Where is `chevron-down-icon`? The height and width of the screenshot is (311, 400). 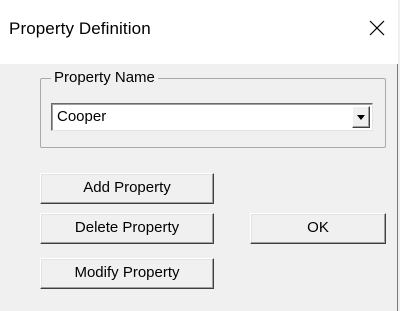
chevron-down-icon is located at coordinates (361, 117).